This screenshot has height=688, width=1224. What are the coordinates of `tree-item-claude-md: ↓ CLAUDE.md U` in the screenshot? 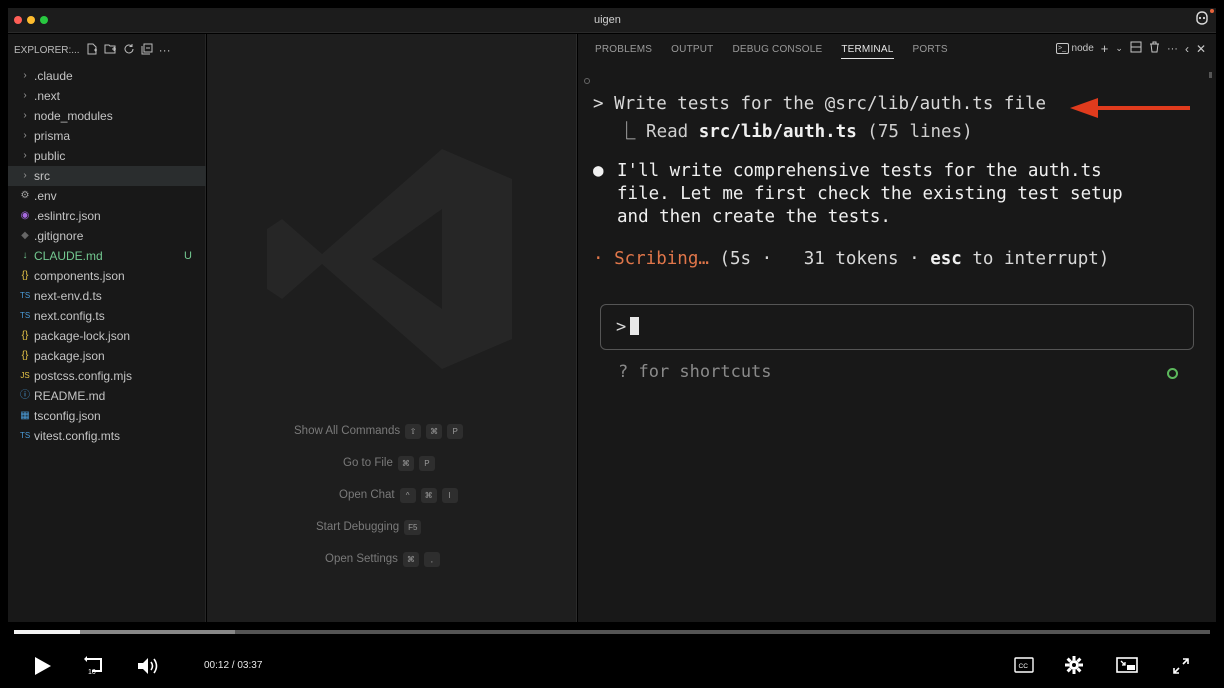 It's located at (107, 256).